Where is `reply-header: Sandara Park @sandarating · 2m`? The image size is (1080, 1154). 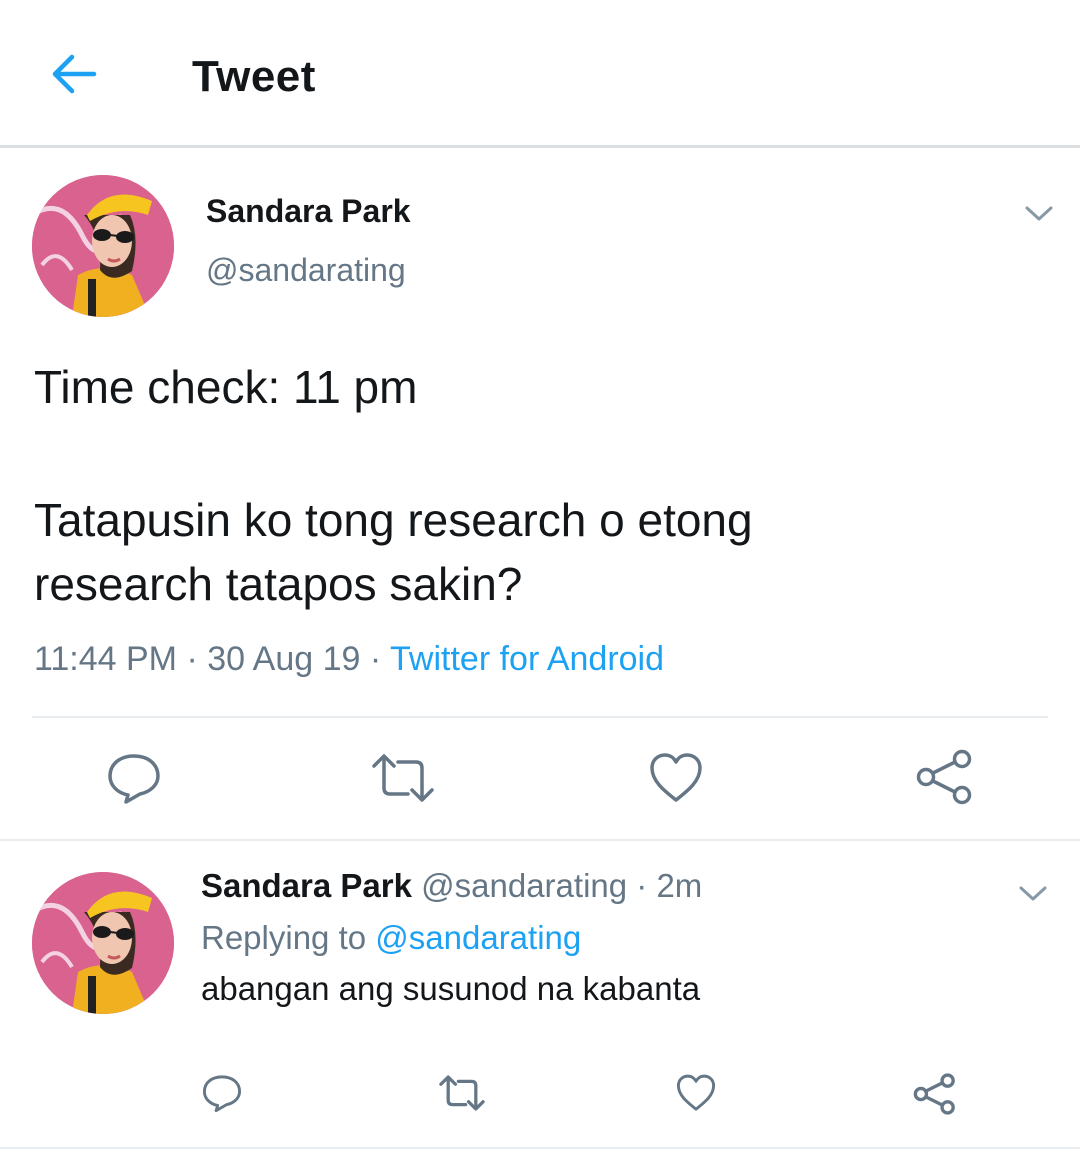
reply-header: Sandara Park @sandarating · 2m is located at coordinates (451, 886).